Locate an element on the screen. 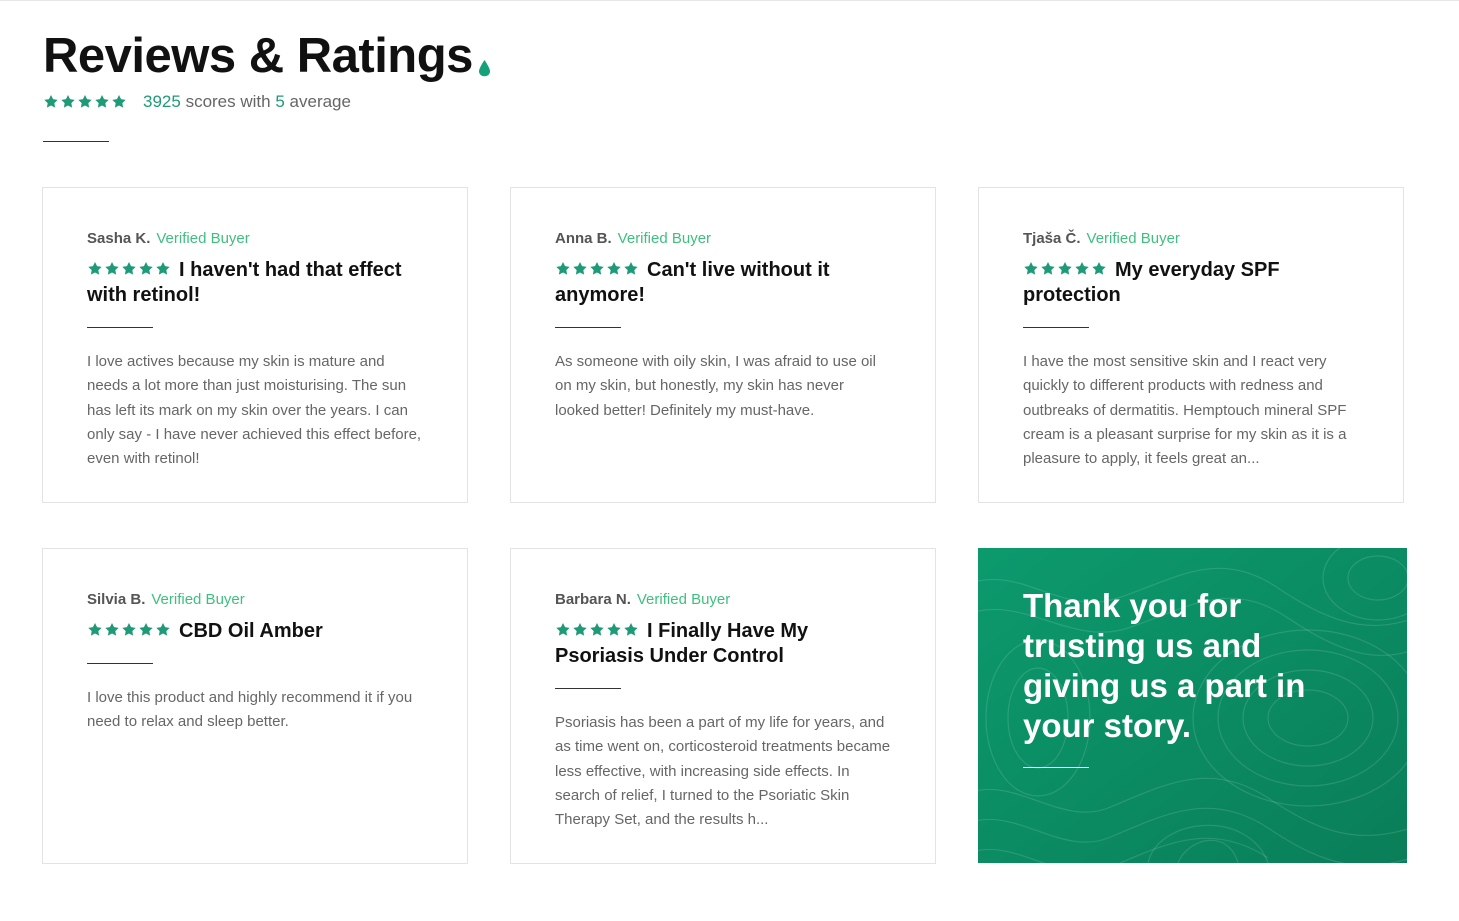  rating-summary: 3925 scores with 5 average is located at coordinates (267, 102).